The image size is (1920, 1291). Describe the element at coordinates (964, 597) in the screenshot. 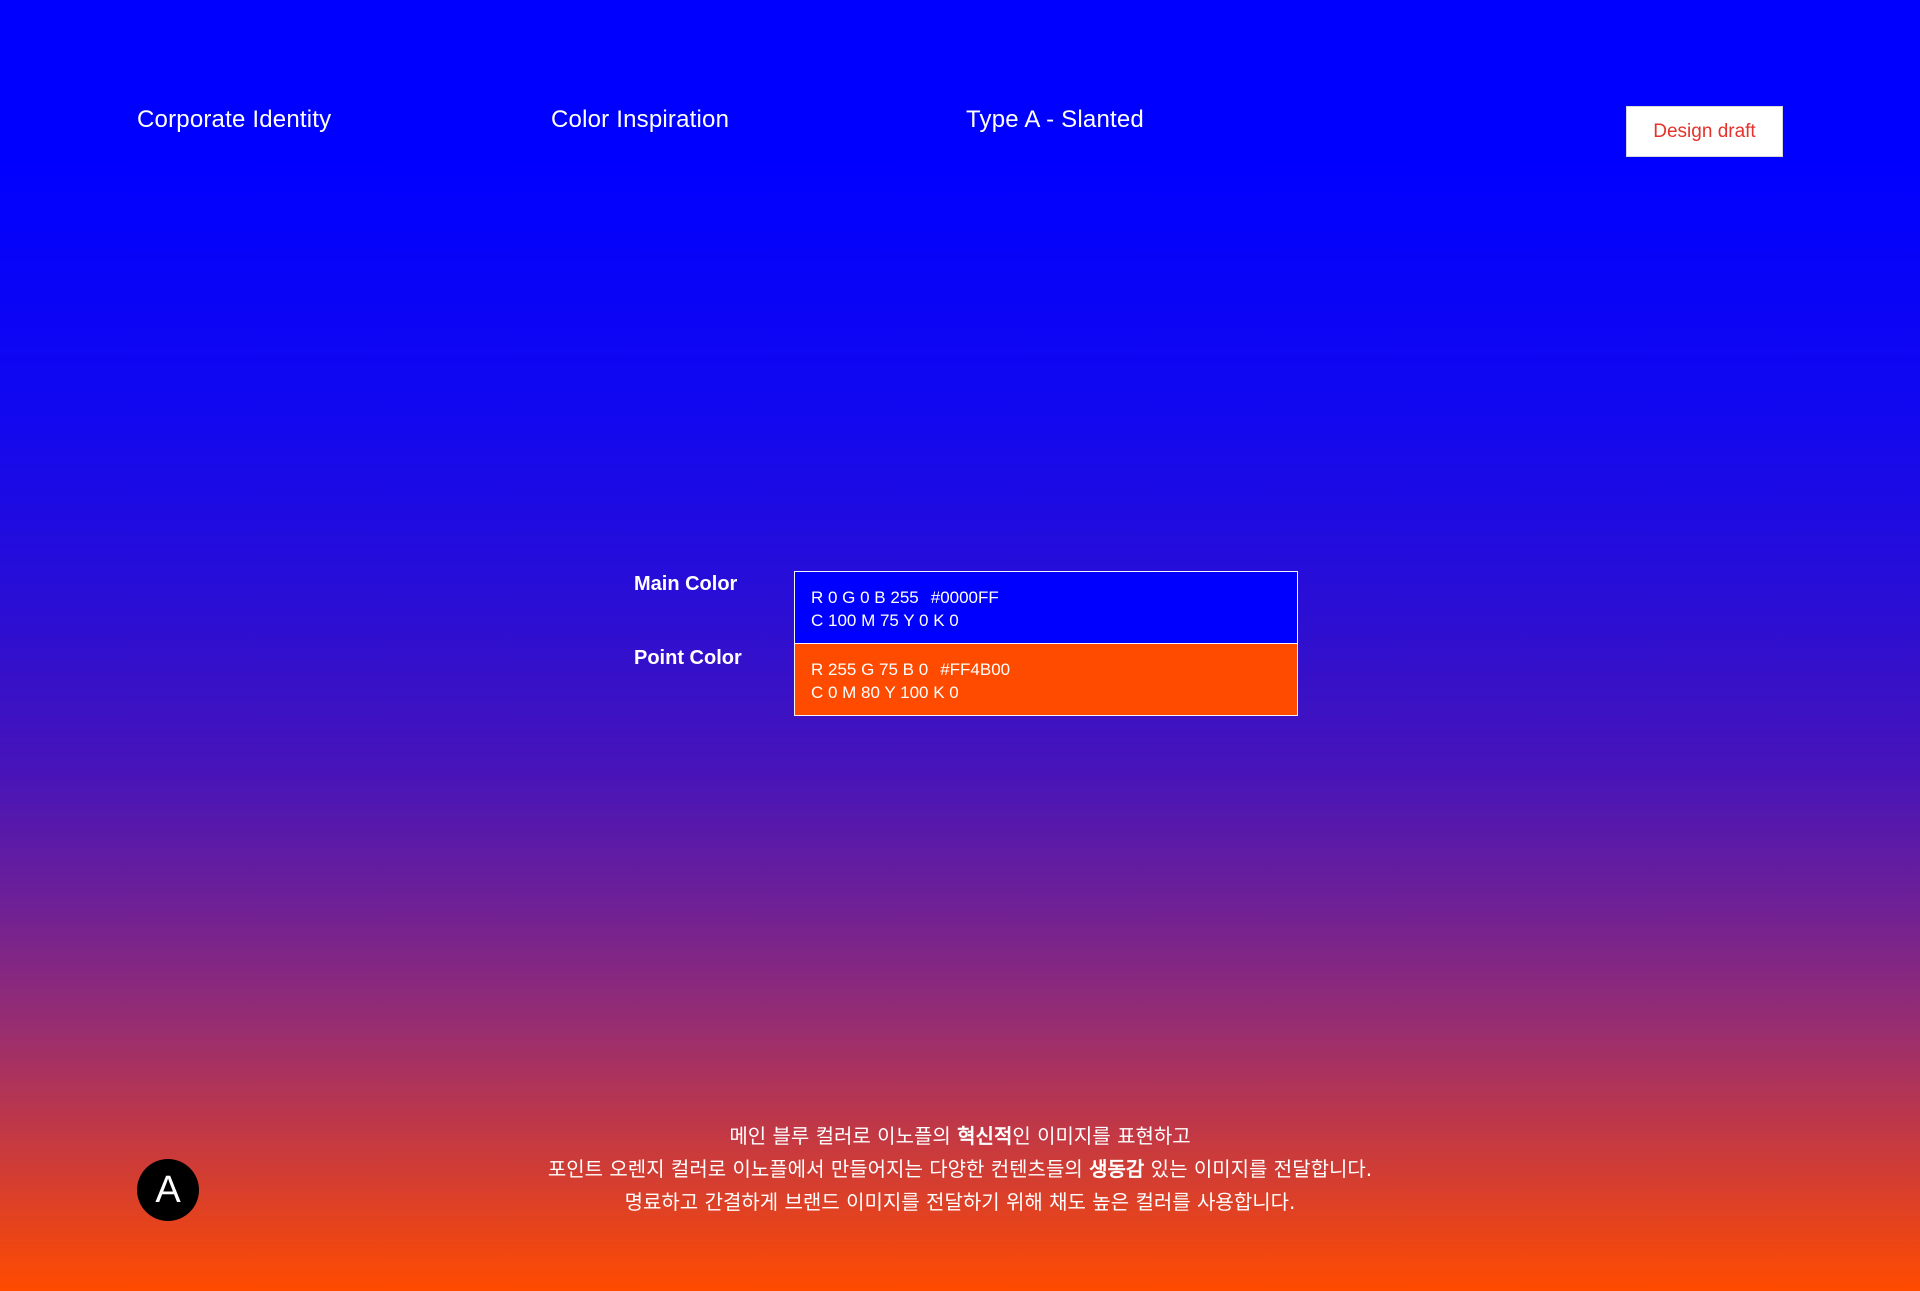

I see `main-color-hex: #0000FF` at that location.